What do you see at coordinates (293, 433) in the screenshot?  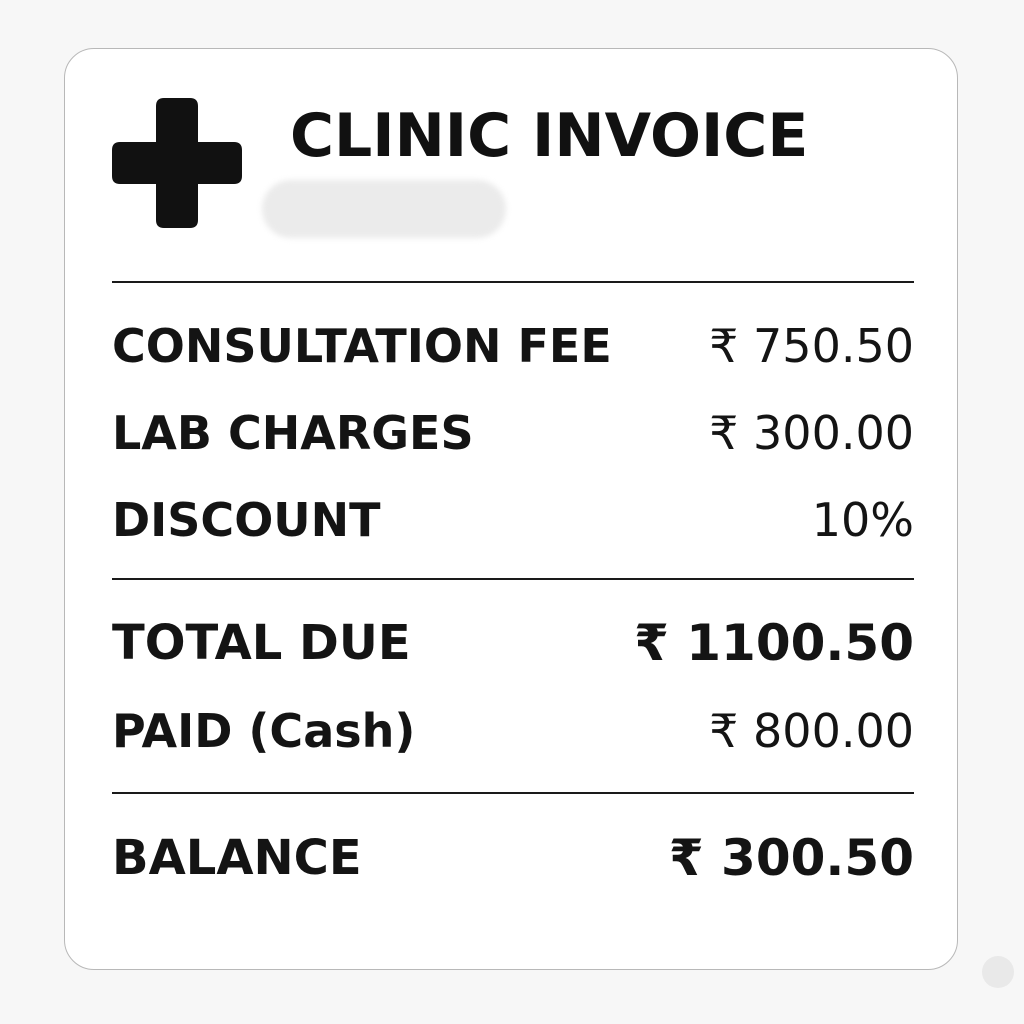 I see `line-item-label: LAB CHARGES` at bounding box center [293, 433].